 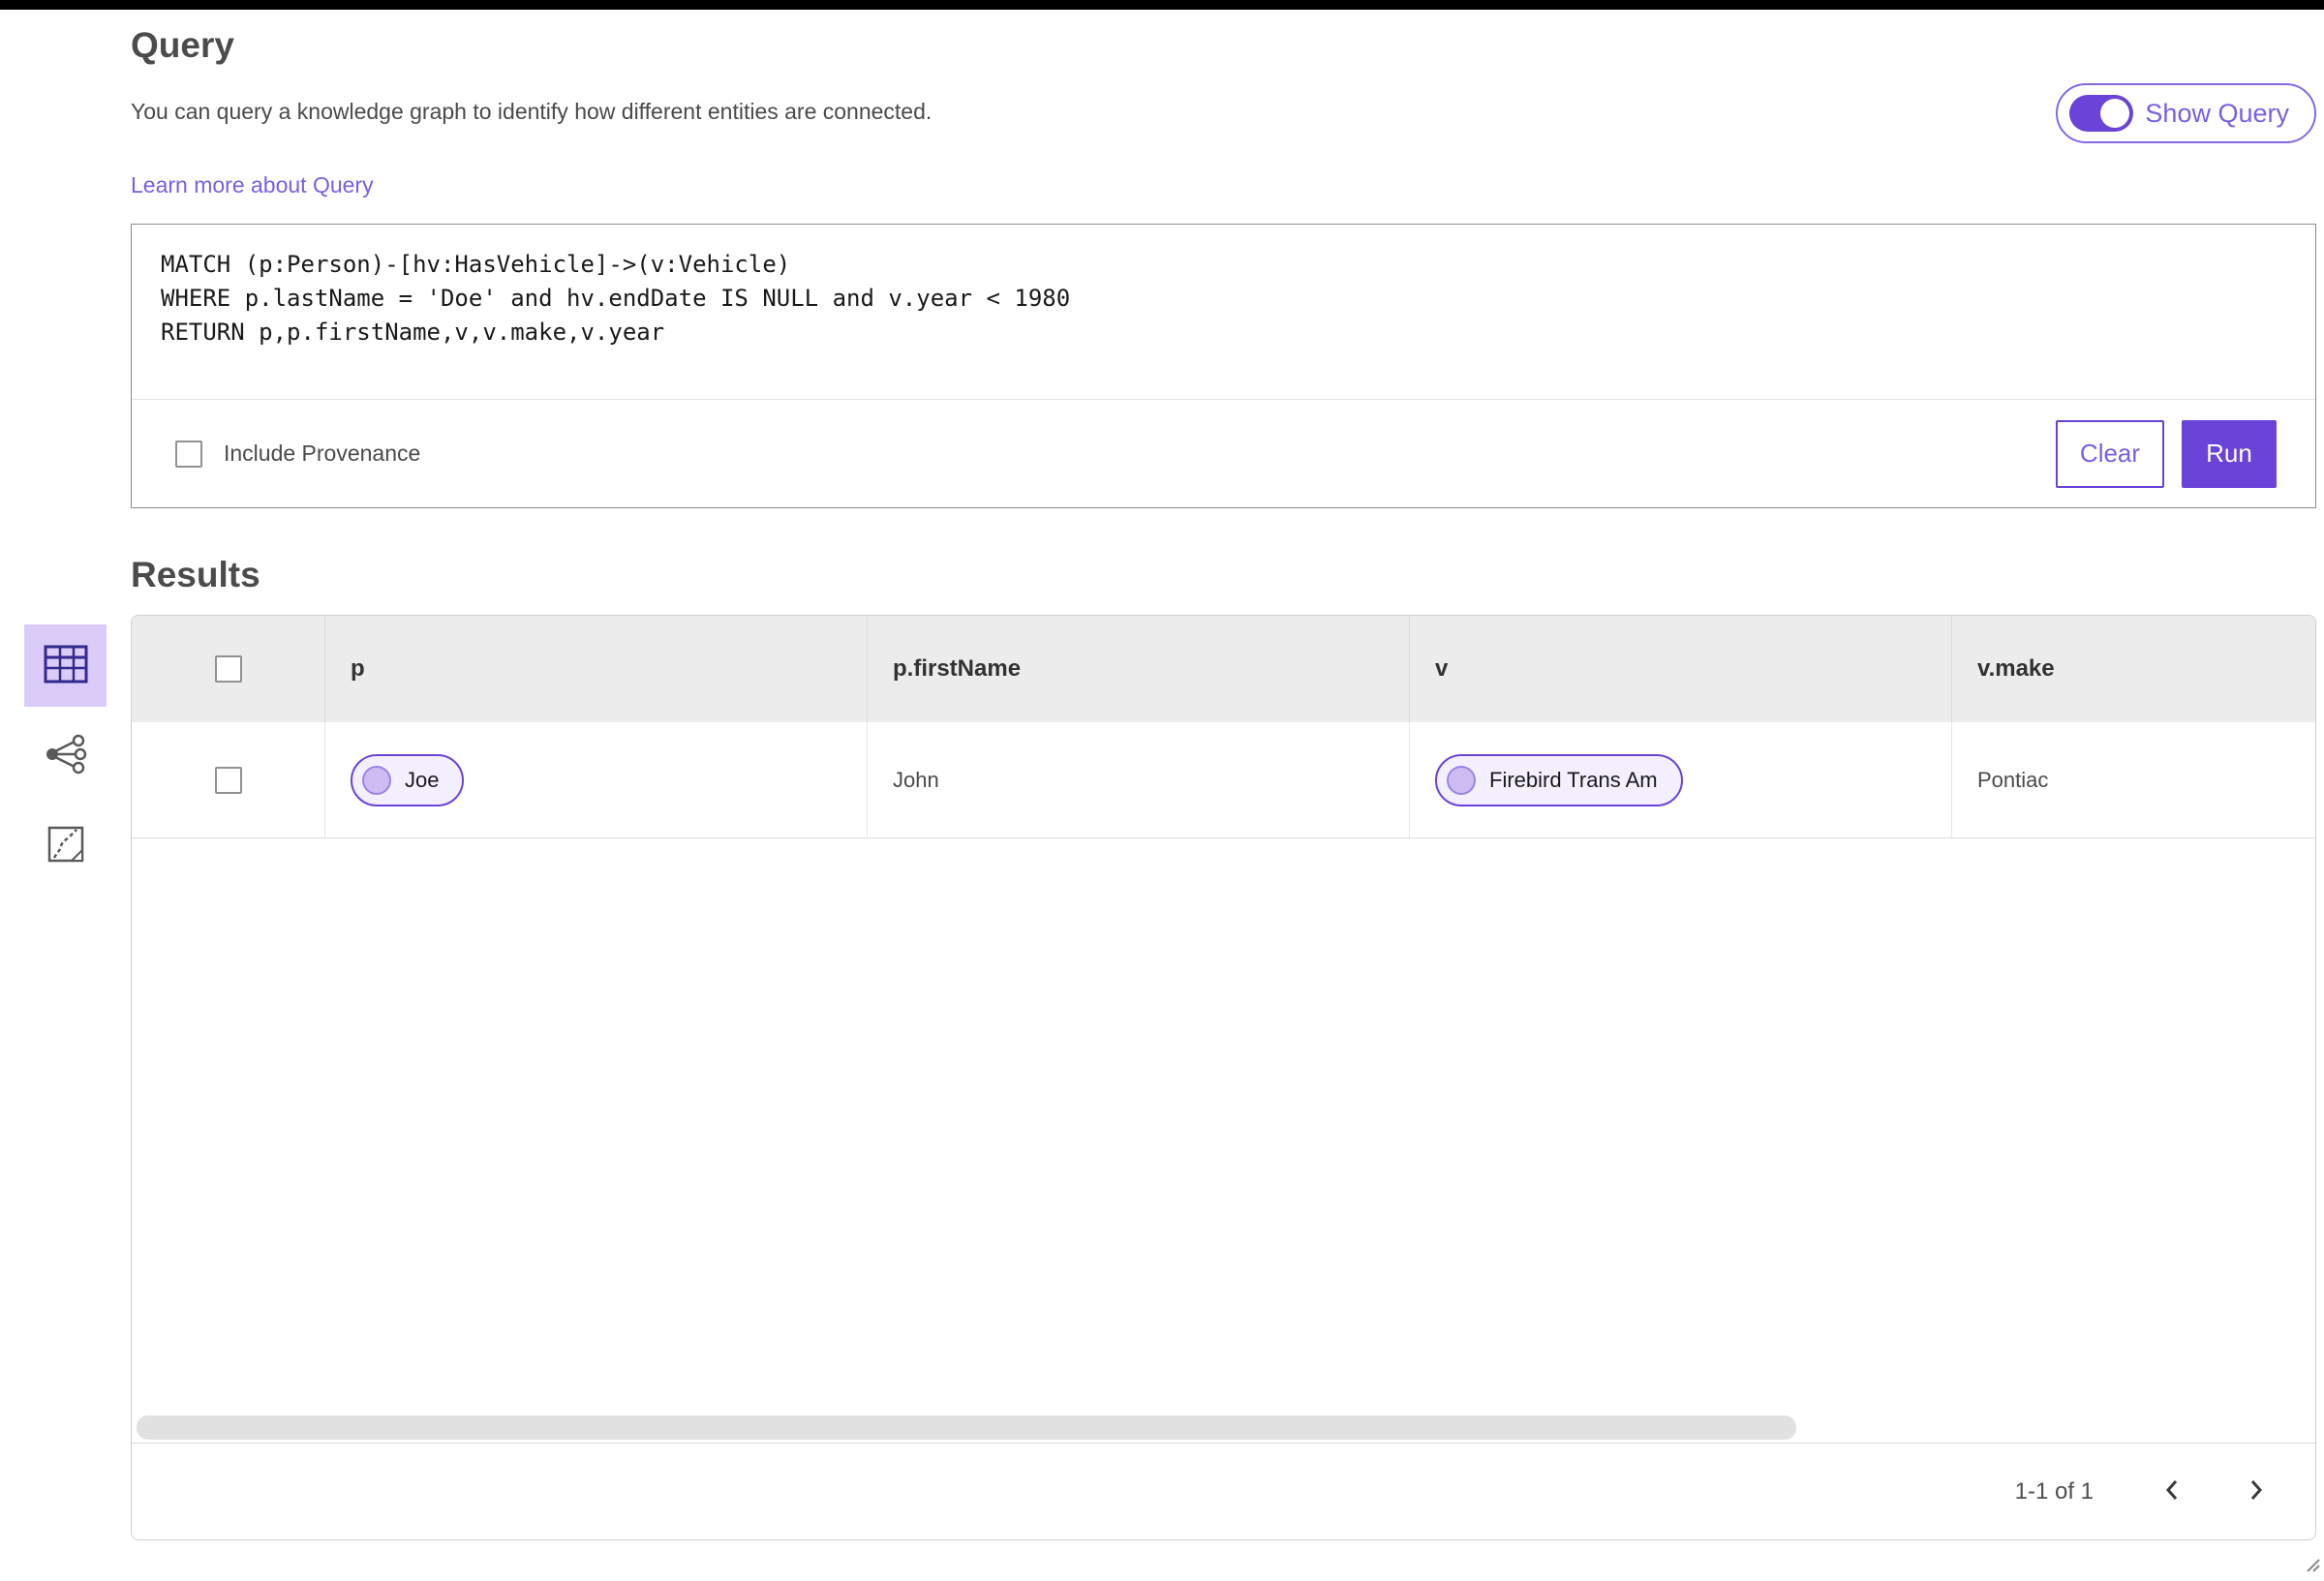 I want to click on table-icon, so click(x=66, y=665).